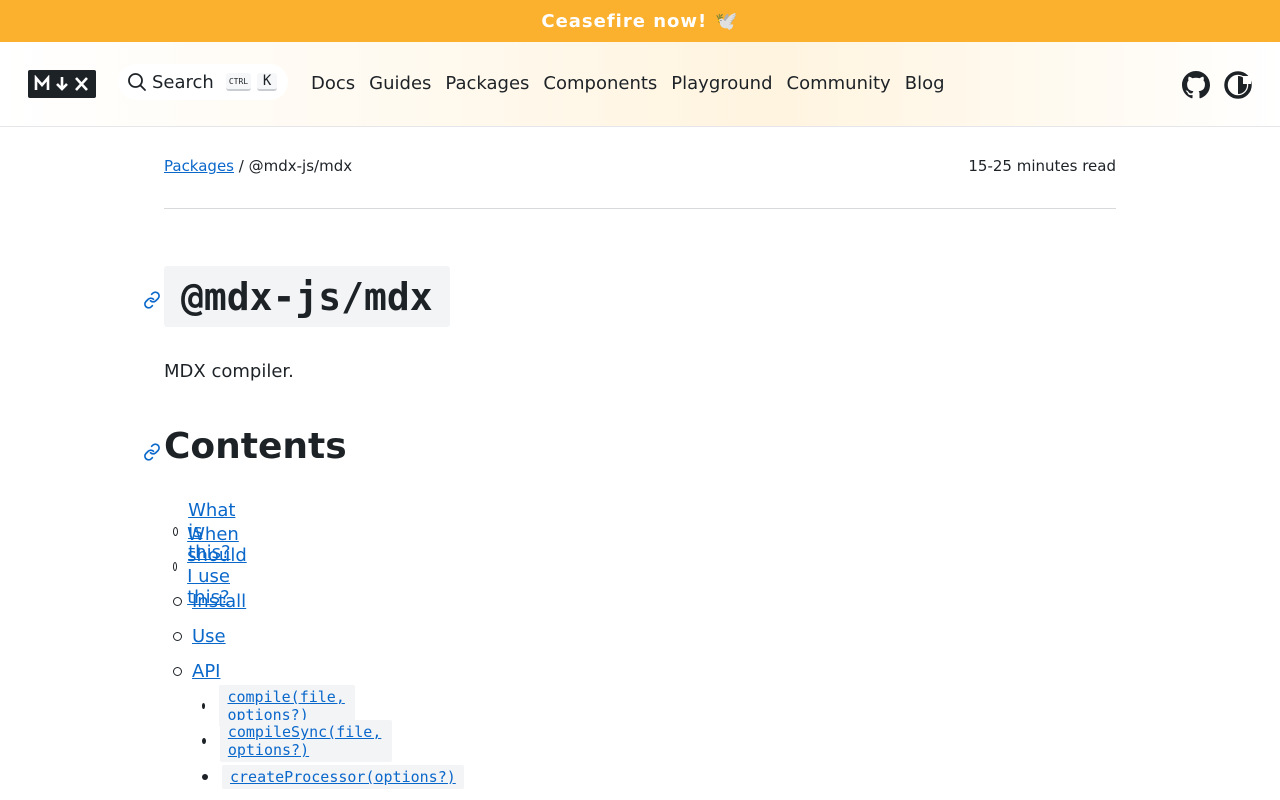  I want to click on search-button: Search CTRL K, so click(203, 82).